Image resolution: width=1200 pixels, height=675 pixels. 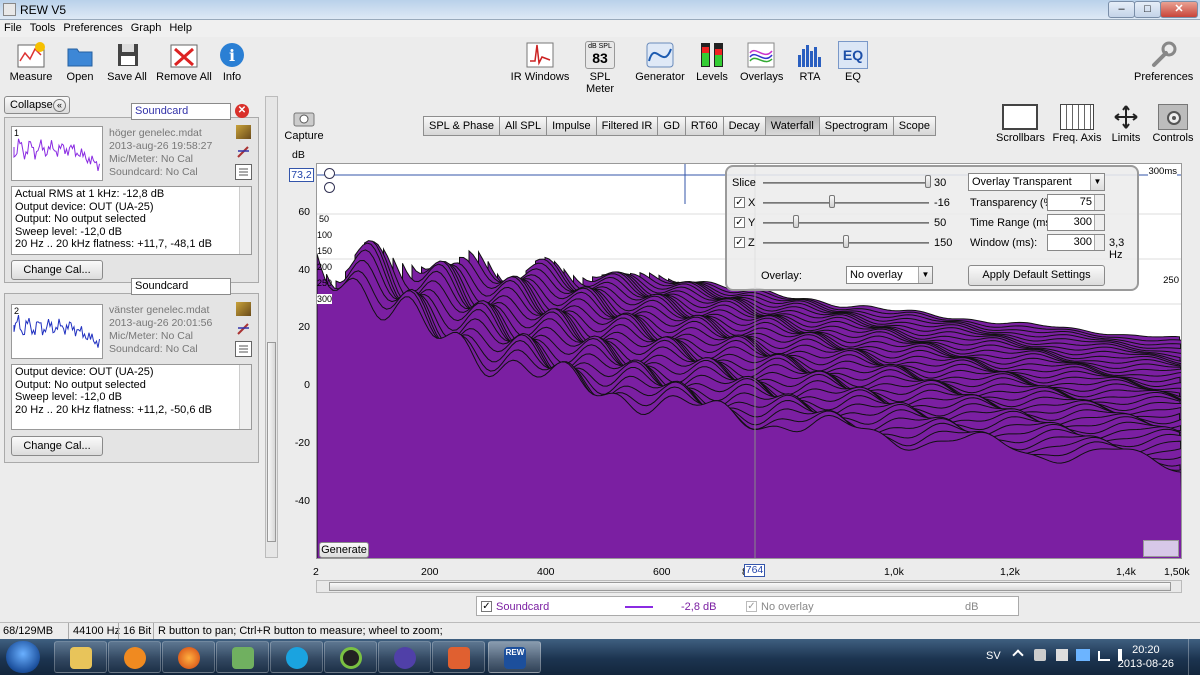 What do you see at coordinates (600, 68) in the screenshot?
I see `spl-meter-button: dB SPL 83 SPL Meter` at bounding box center [600, 68].